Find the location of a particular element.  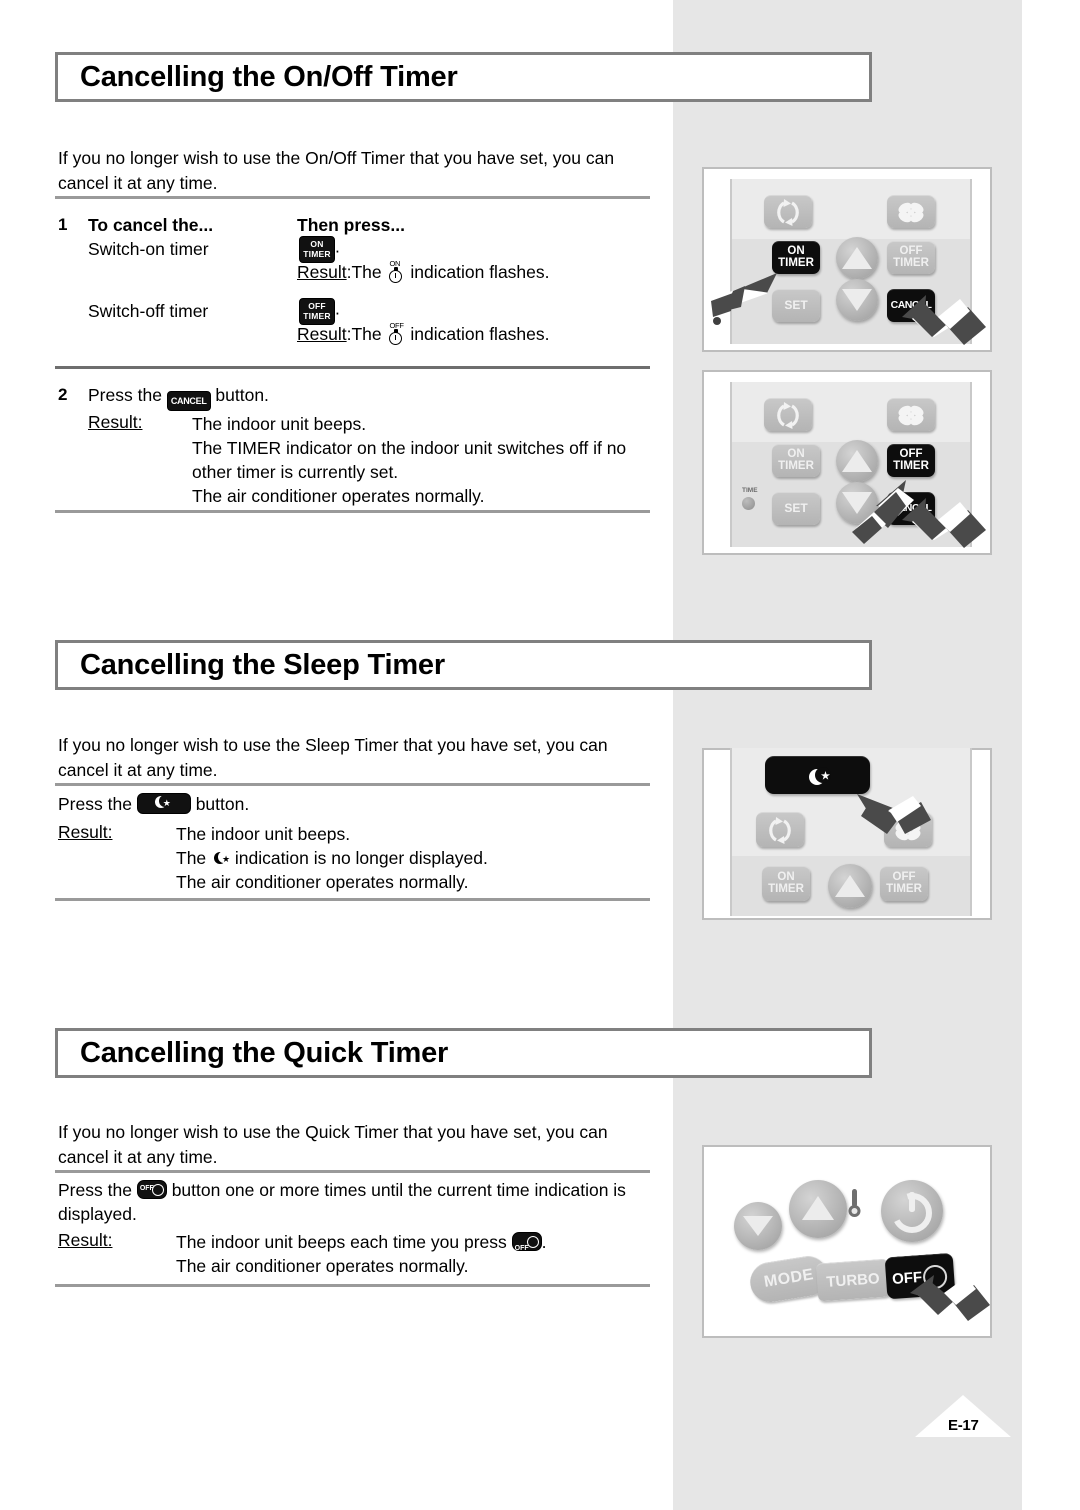

on-timer-button-icon-line2: TIMER is located at coordinates (317, 253).